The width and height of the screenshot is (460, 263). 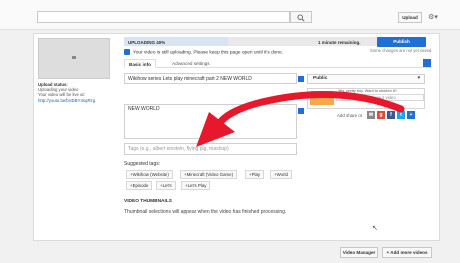 I want to click on gear-icon: ⚙▾, so click(x=433, y=17).